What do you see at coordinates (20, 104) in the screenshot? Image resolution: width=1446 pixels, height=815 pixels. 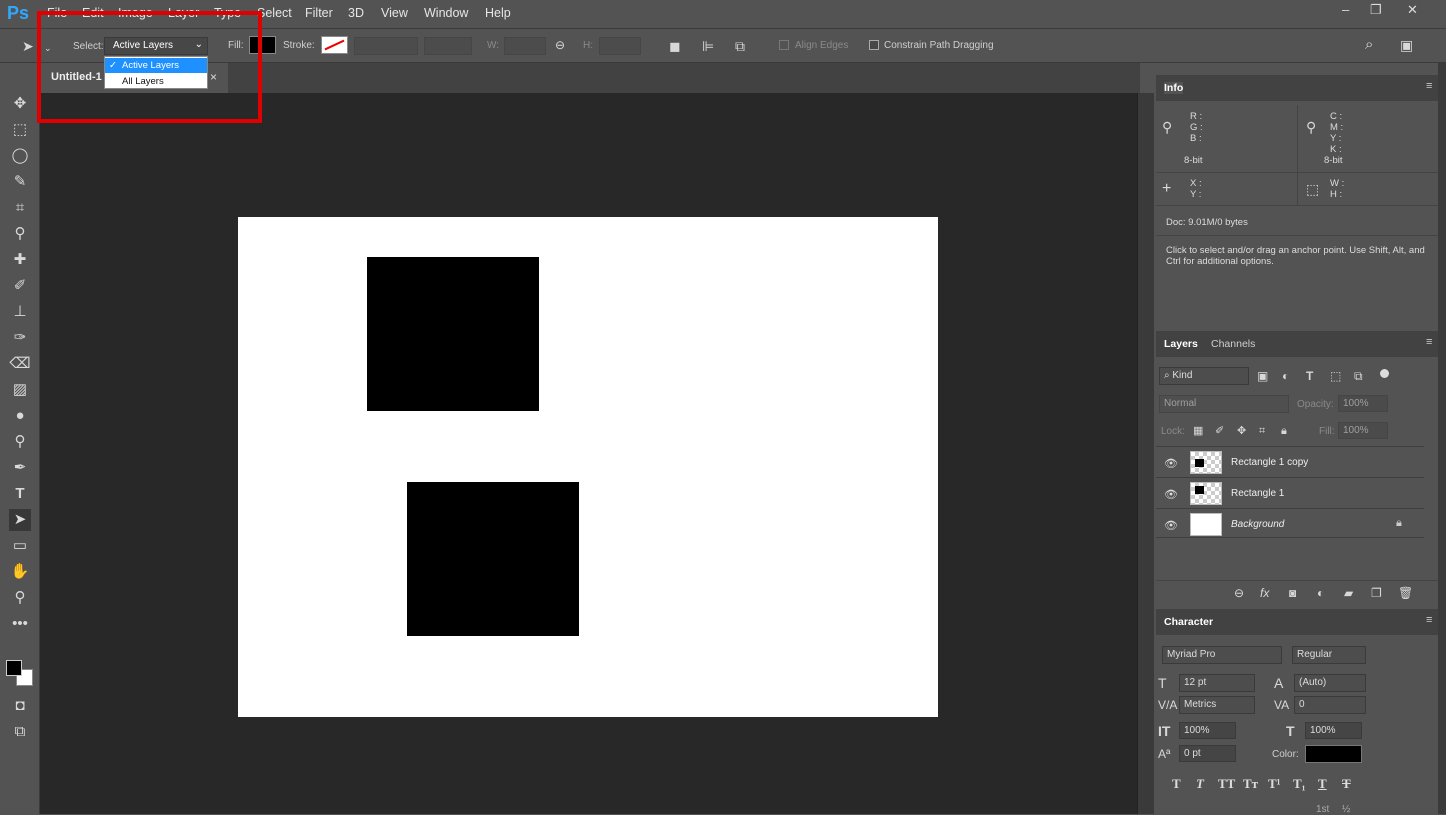 I see `move-tool-icon: ✥` at bounding box center [20, 104].